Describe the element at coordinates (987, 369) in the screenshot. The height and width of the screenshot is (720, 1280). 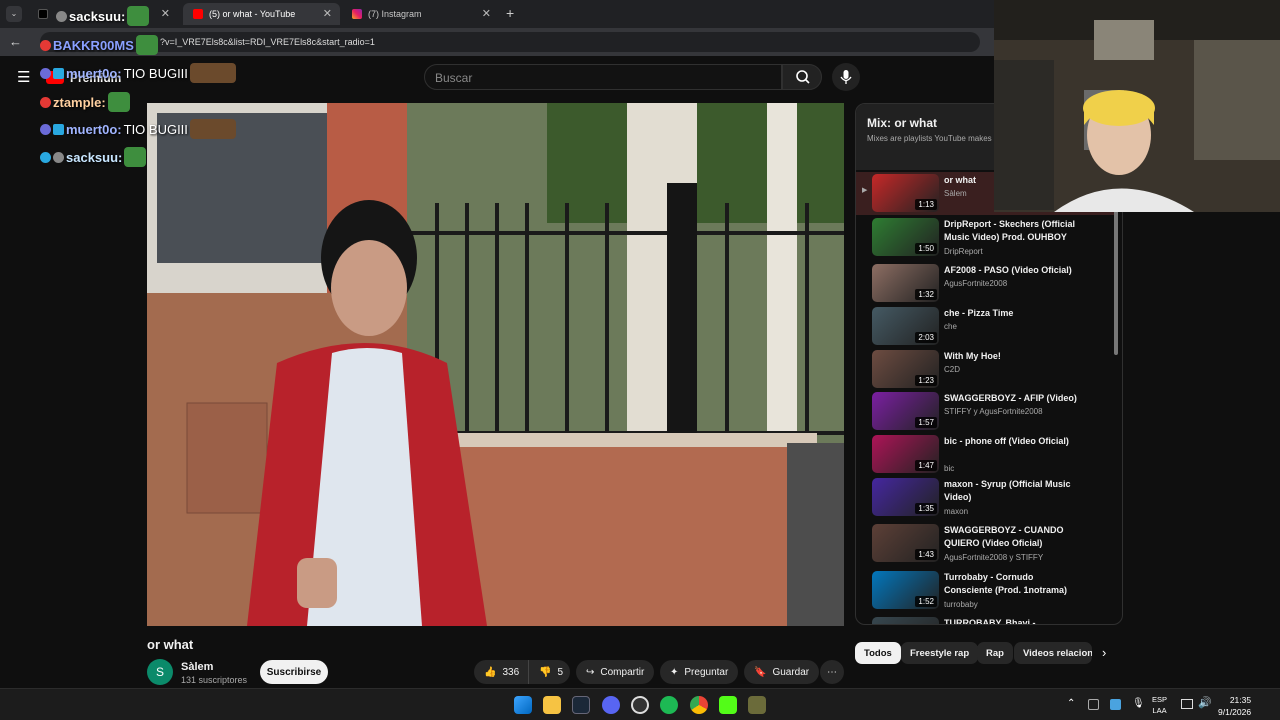
I see `playlist-item: 1:23 With My Hoe! C2D` at that location.